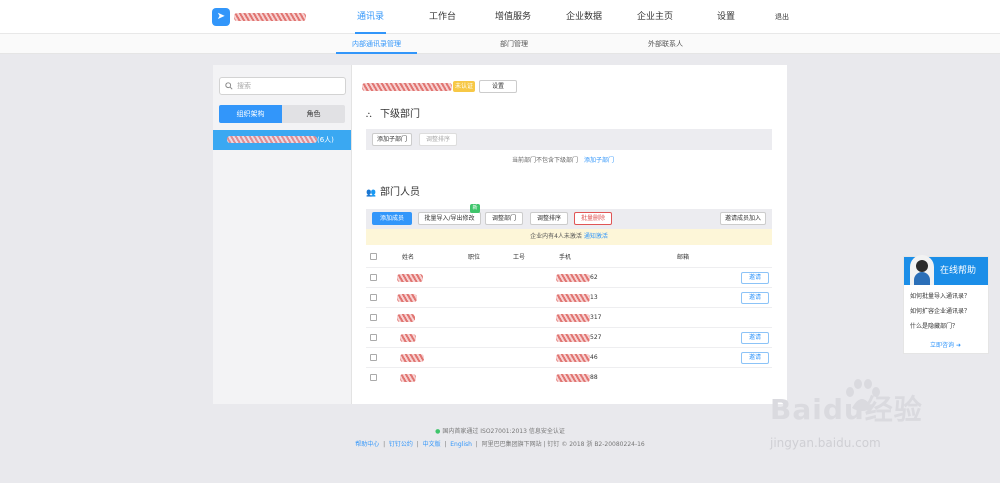  What do you see at coordinates (782, 17) in the screenshot?
I see `logout-link: 退出` at bounding box center [782, 17].